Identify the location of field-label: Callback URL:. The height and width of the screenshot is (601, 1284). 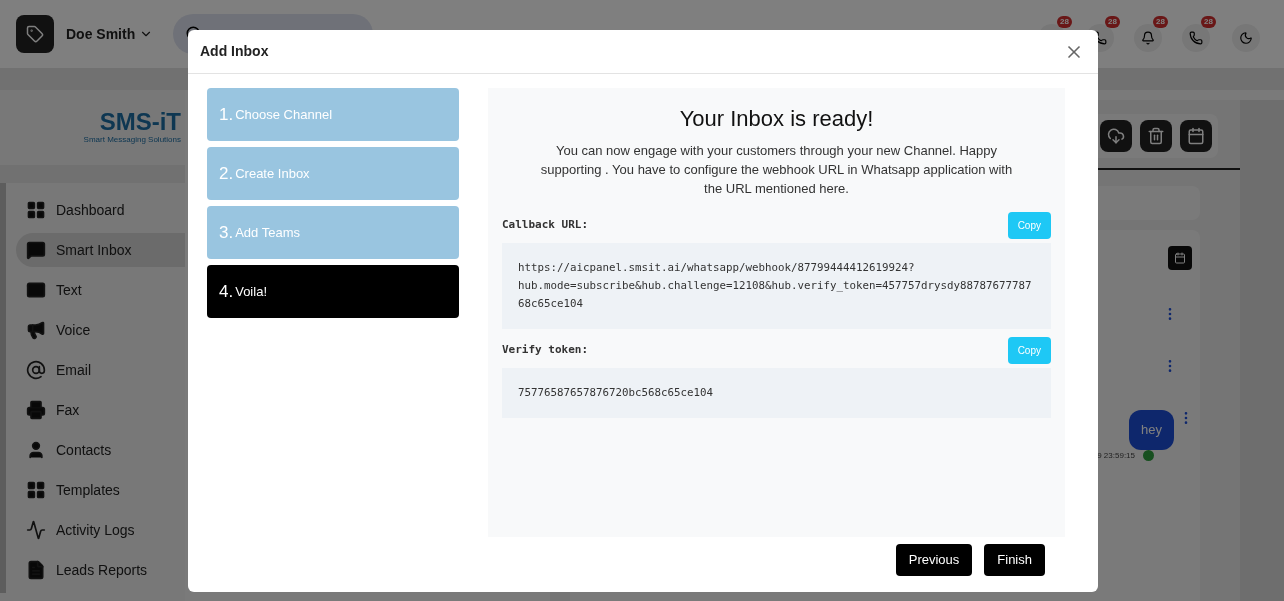
(545, 224).